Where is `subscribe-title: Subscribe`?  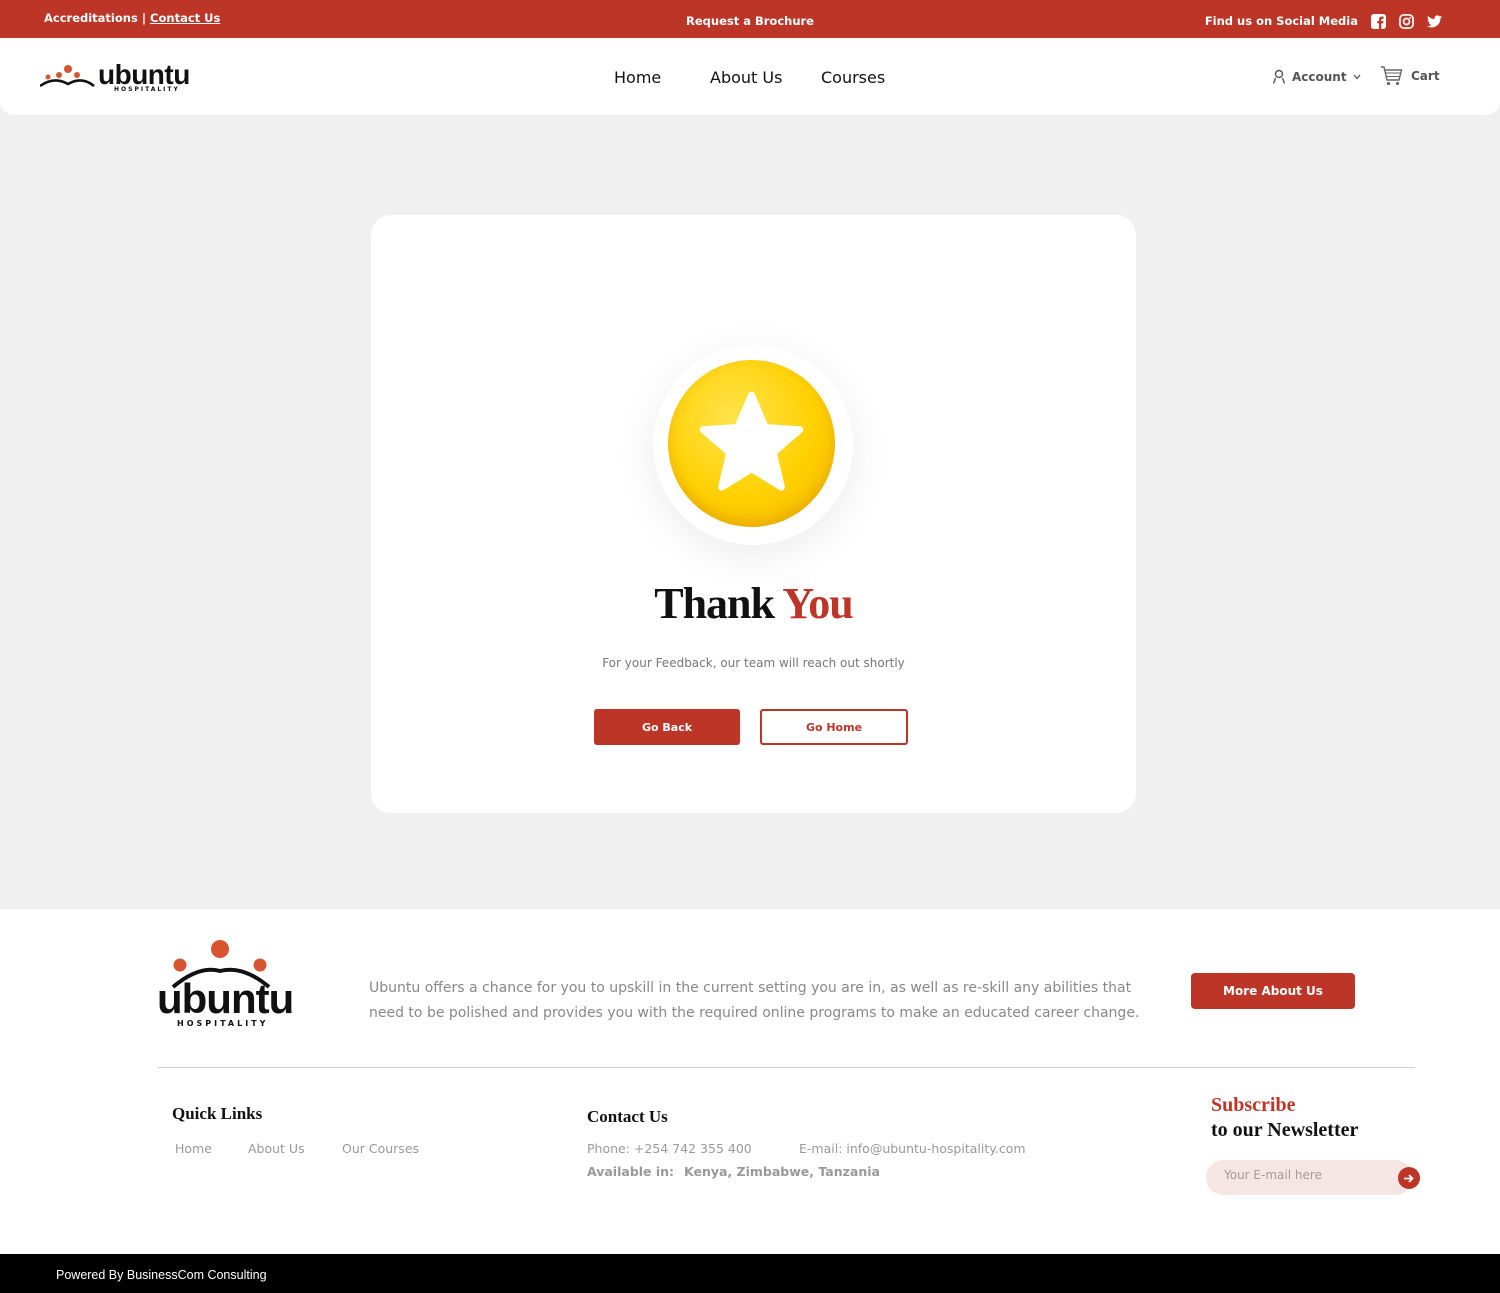
subscribe-title: Subscribe is located at coordinates (1253, 1105).